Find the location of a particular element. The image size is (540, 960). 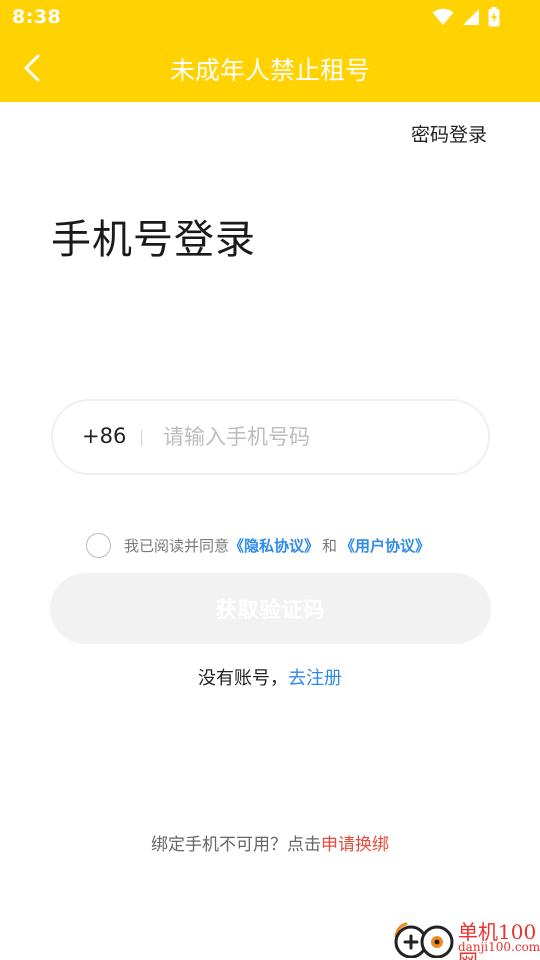

phone-input-box: +86 is located at coordinates (270, 437).